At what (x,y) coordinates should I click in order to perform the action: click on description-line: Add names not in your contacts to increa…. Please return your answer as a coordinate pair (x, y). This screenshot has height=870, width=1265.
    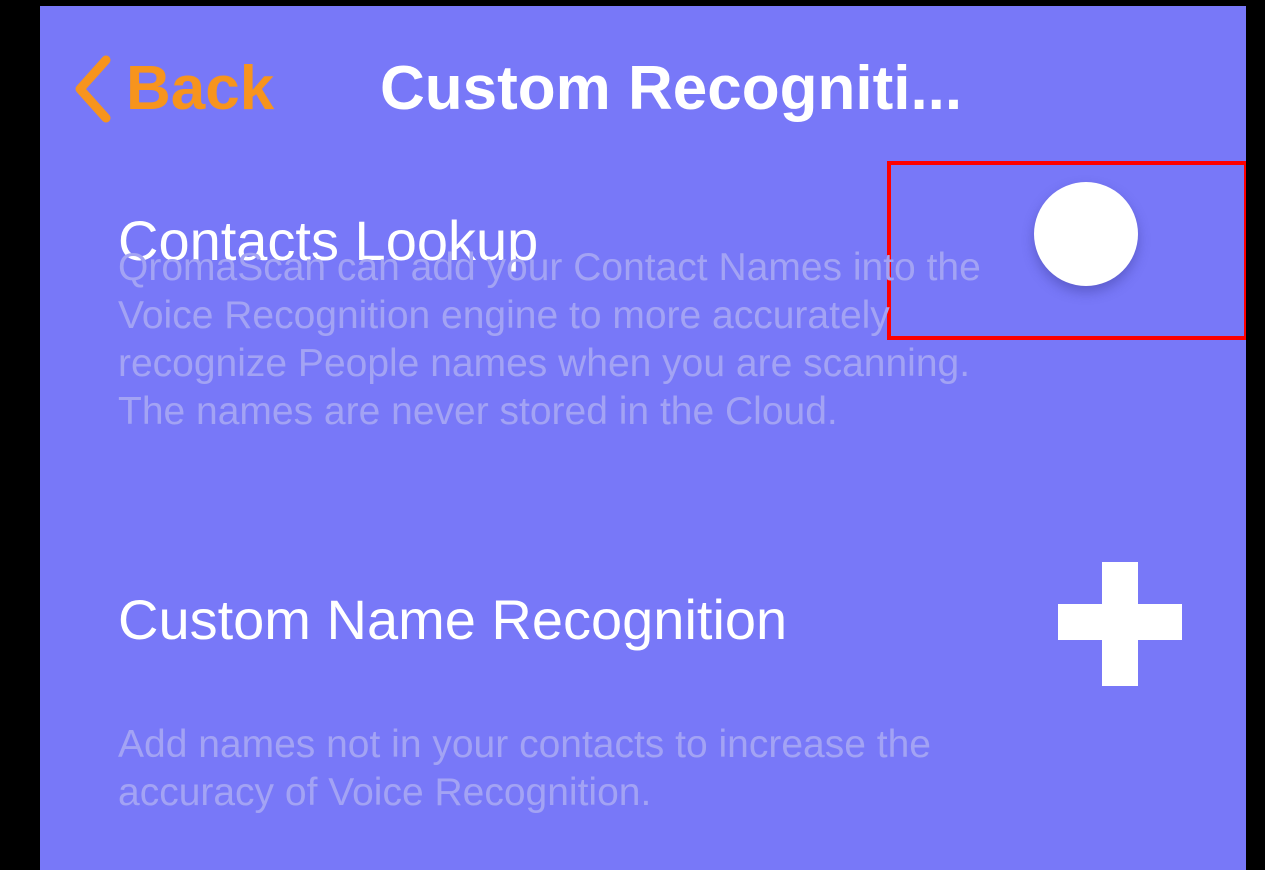
    Looking at the image, I should click on (524, 744).